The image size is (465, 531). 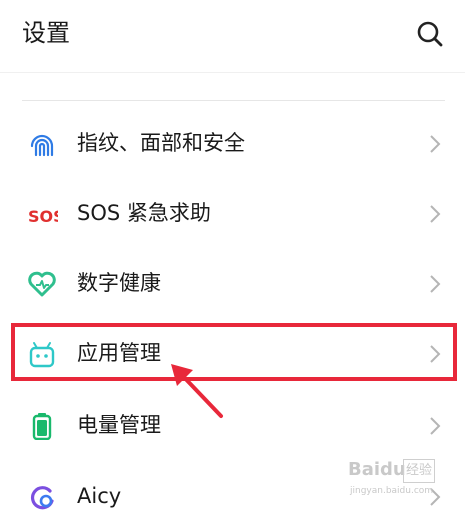 What do you see at coordinates (46, 33) in the screenshot?
I see `page-title: 设置` at bounding box center [46, 33].